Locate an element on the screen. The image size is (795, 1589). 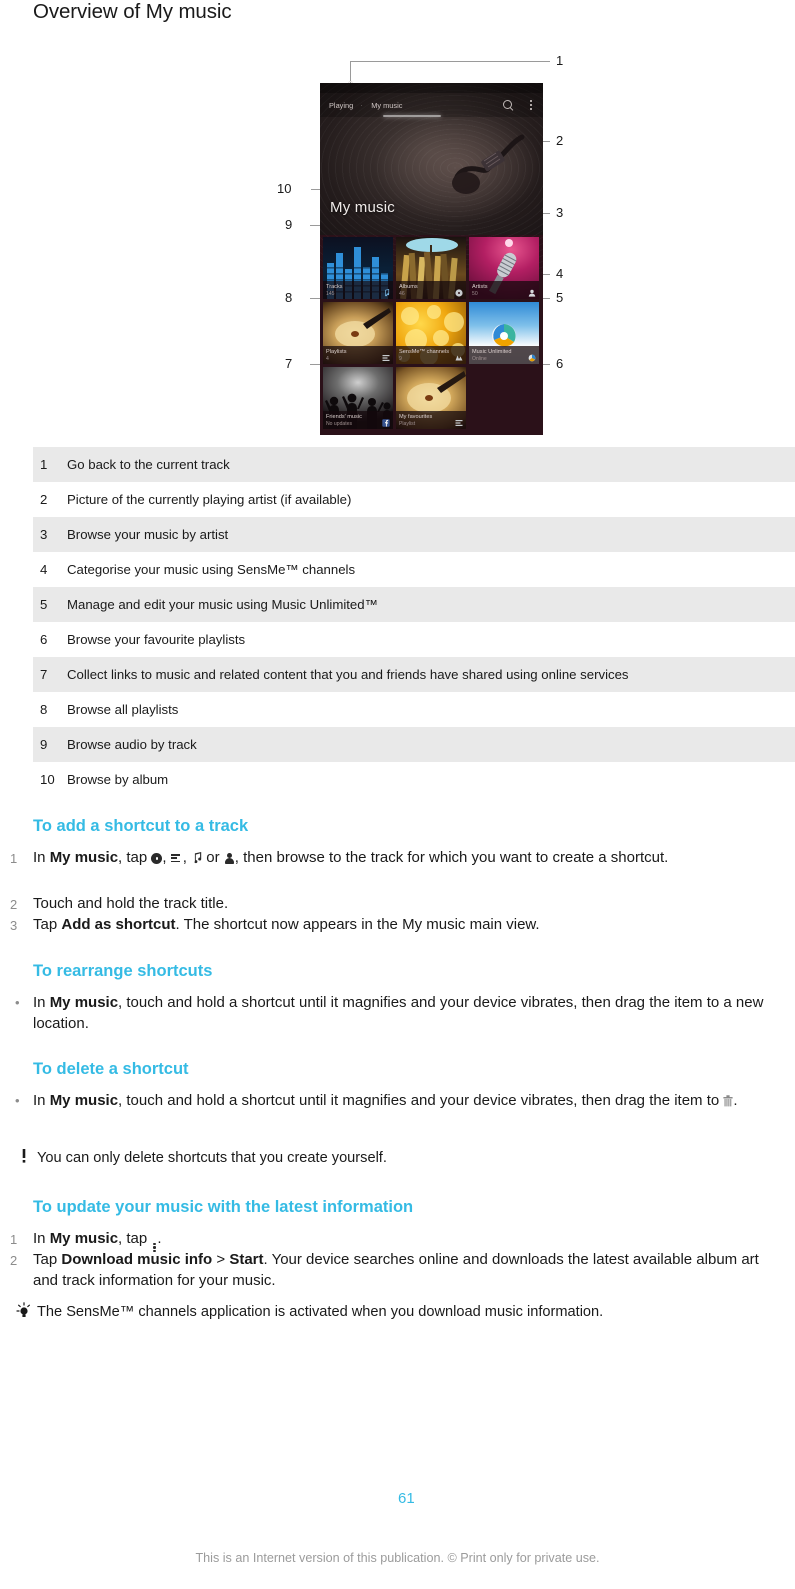
table-row: 6 Browse your favourite playlists is located at coordinates (414, 639).